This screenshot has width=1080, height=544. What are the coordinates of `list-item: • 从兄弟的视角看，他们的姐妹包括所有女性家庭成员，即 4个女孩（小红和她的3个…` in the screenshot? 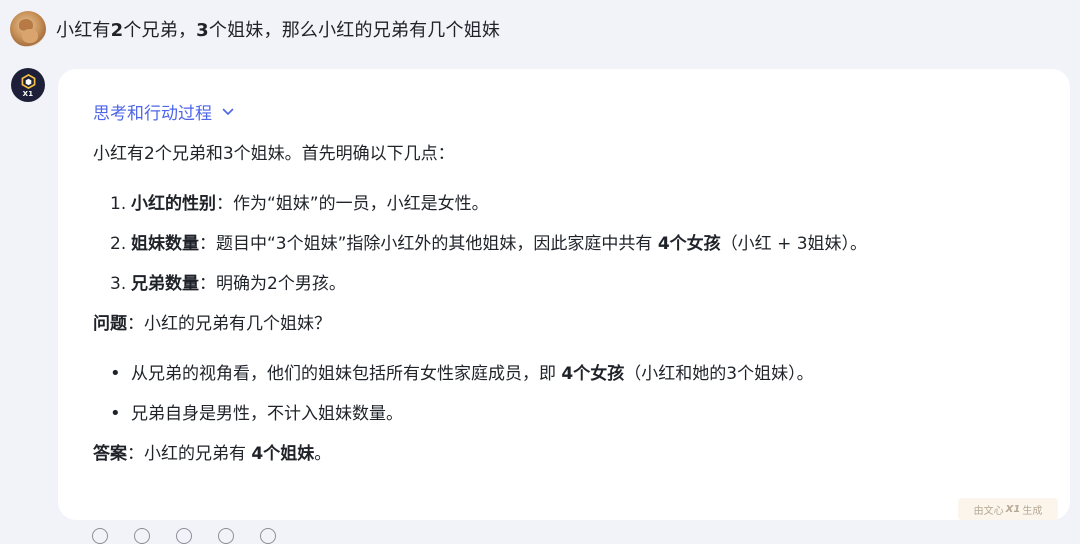 It's located at (564, 374).